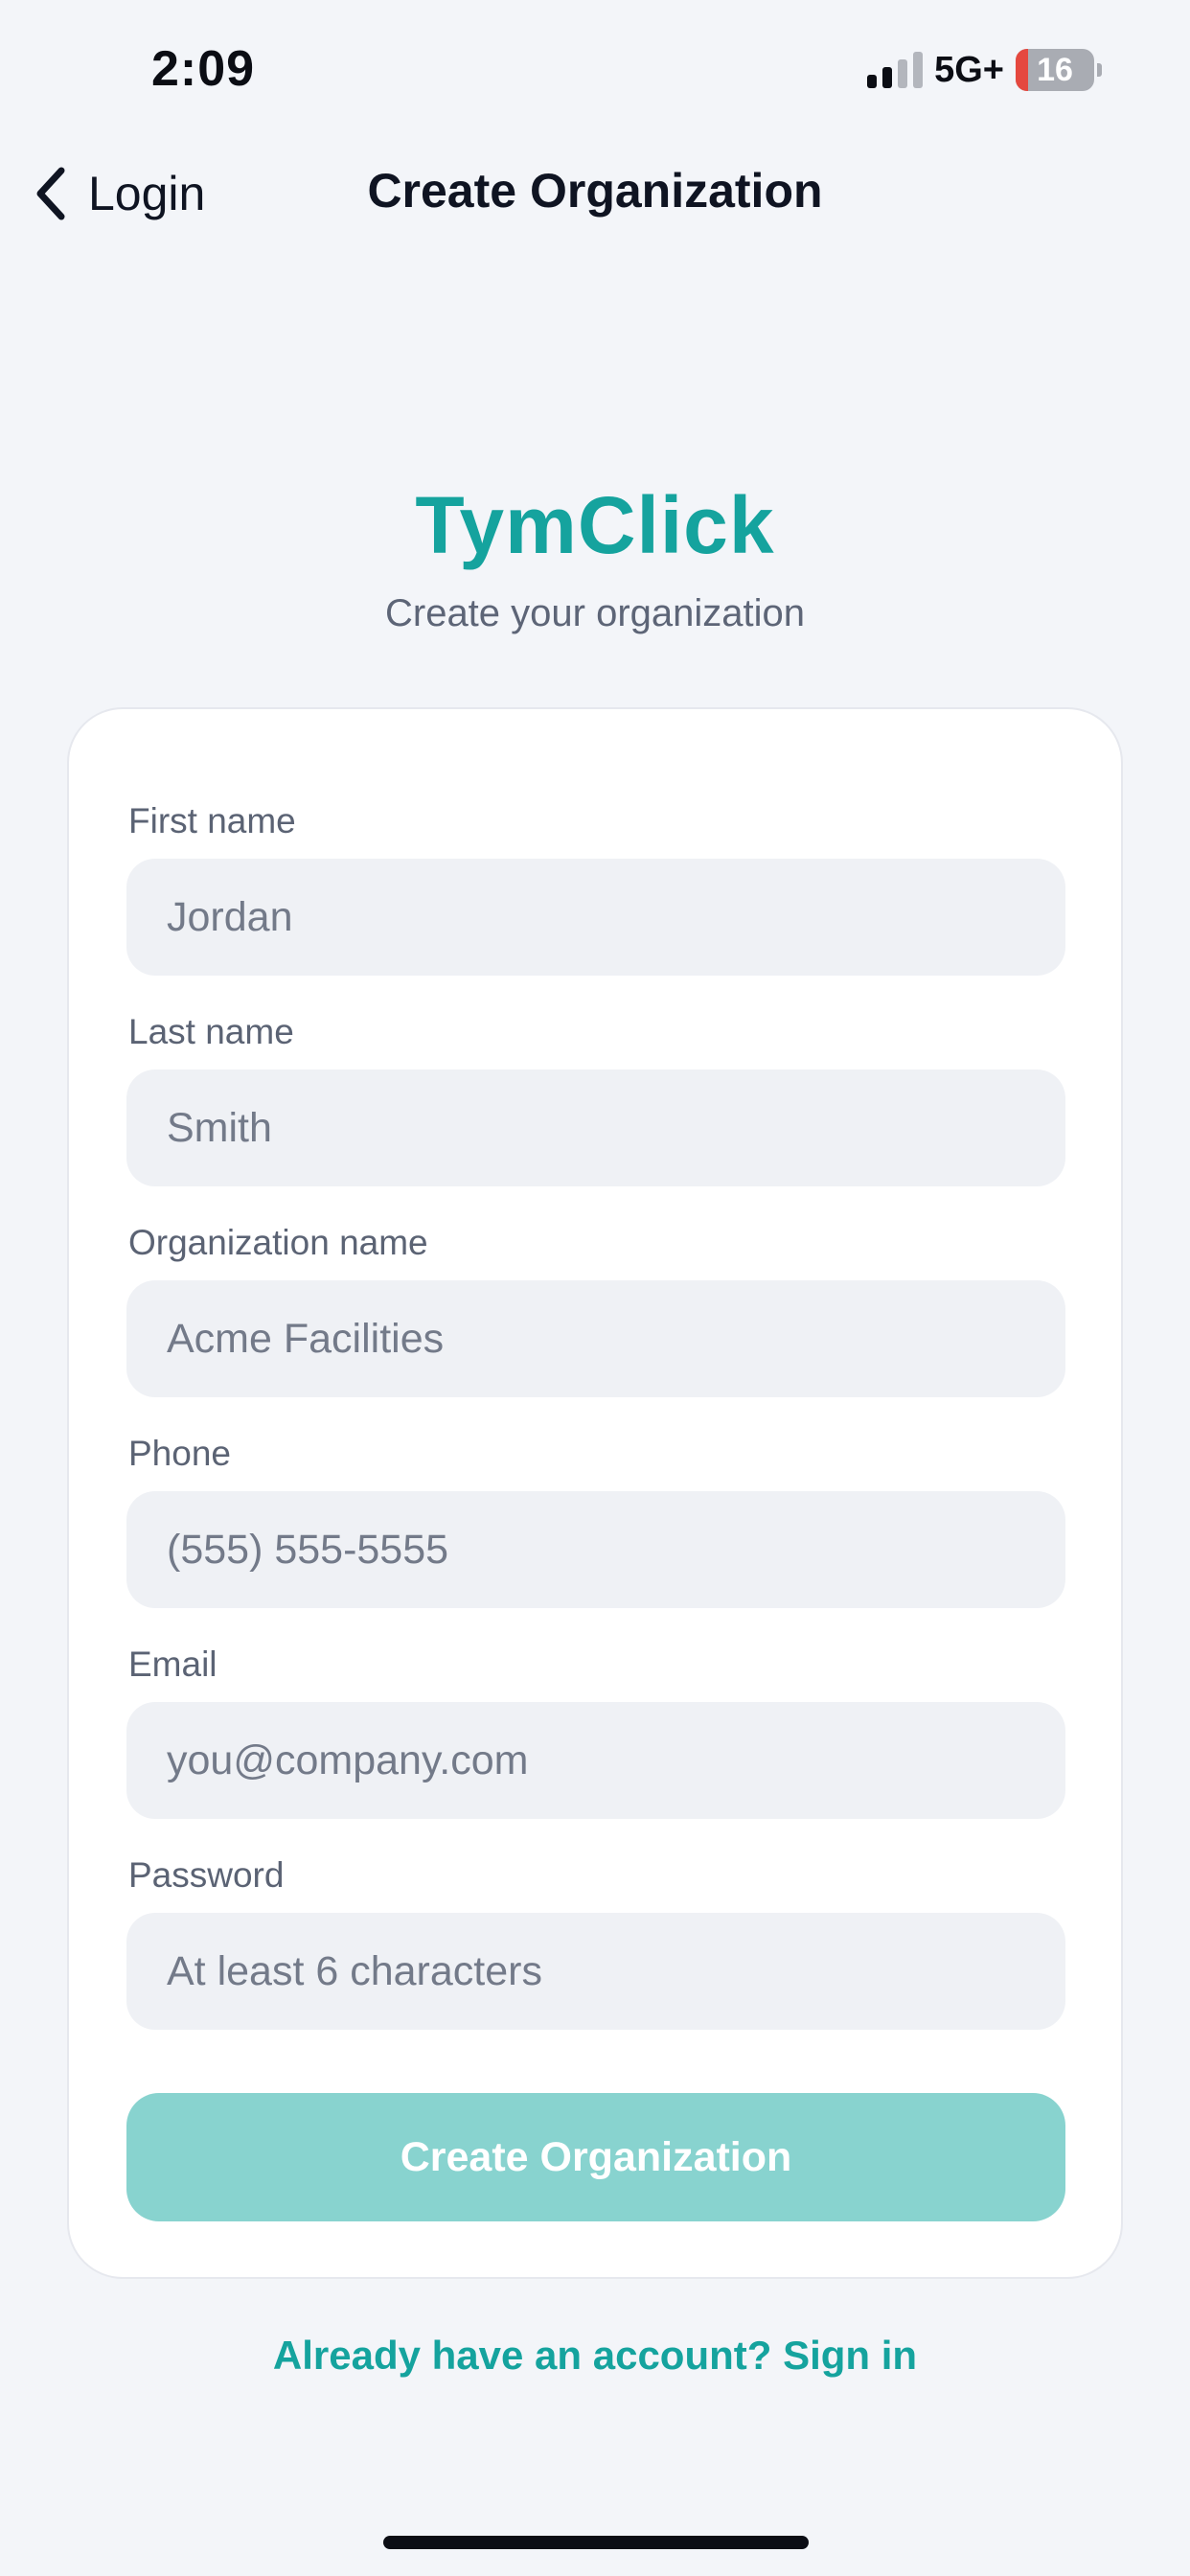 The width and height of the screenshot is (1190, 2576). I want to click on email-label: Email, so click(172, 1664).